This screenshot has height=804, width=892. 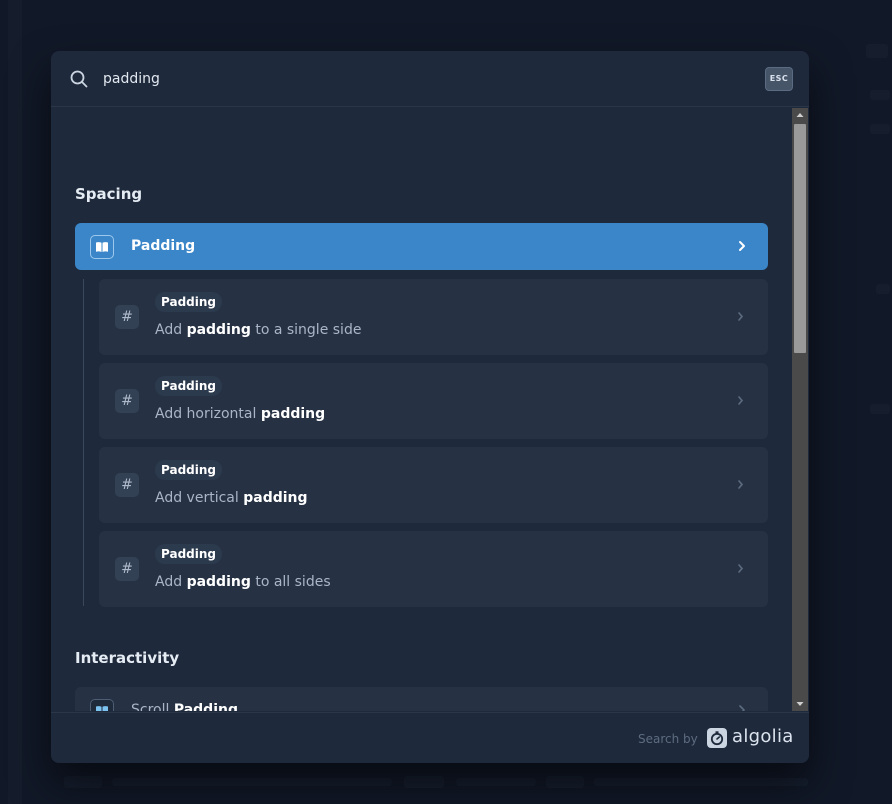 What do you see at coordinates (15, 402) in the screenshot?
I see `background-sidebar` at bounding box center [15, 402].